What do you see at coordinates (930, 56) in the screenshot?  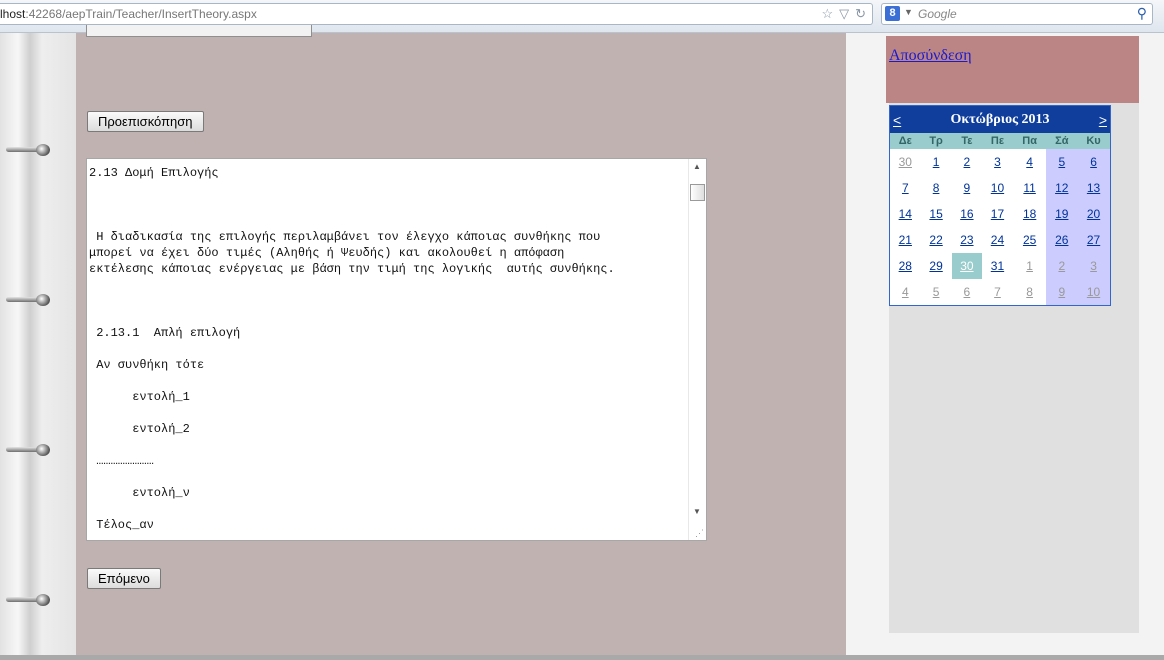 I see `logout-link: Αποσύνδεση` at bounding box center [930, 56].